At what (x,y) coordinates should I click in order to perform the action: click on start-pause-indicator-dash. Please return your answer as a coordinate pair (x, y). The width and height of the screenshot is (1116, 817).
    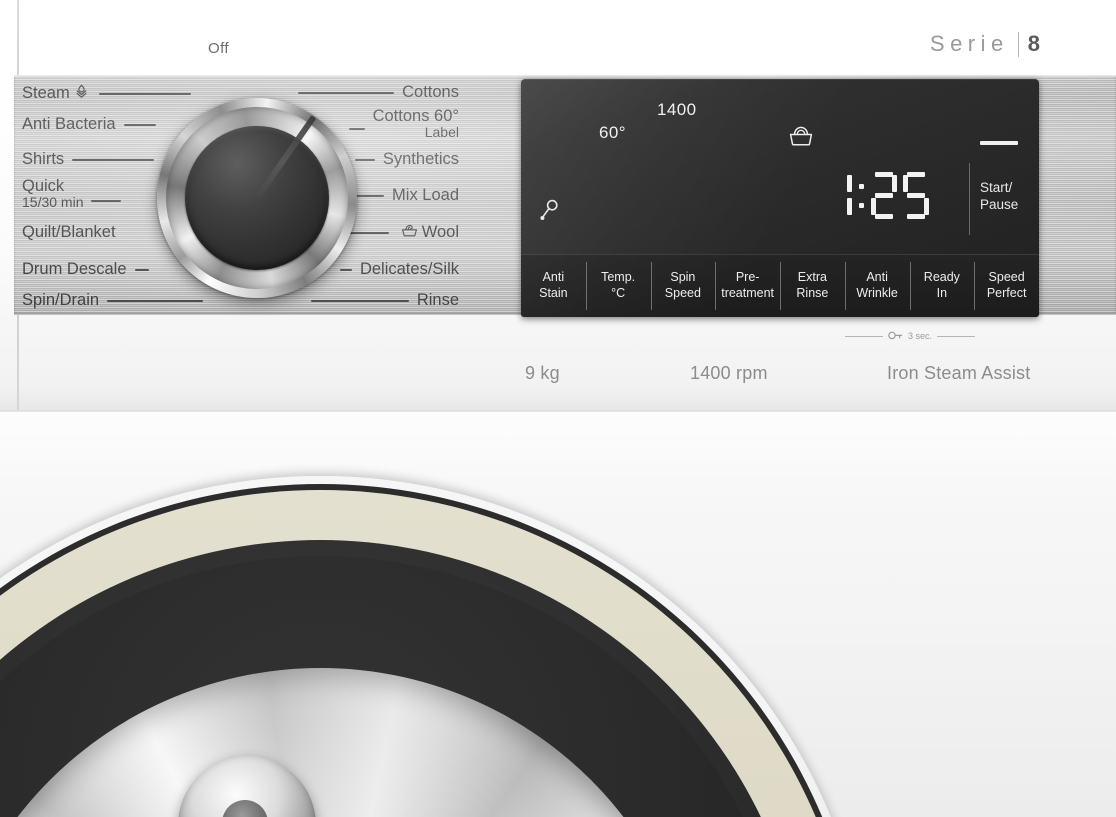
    Looking at the image, I should click on (999, 143).